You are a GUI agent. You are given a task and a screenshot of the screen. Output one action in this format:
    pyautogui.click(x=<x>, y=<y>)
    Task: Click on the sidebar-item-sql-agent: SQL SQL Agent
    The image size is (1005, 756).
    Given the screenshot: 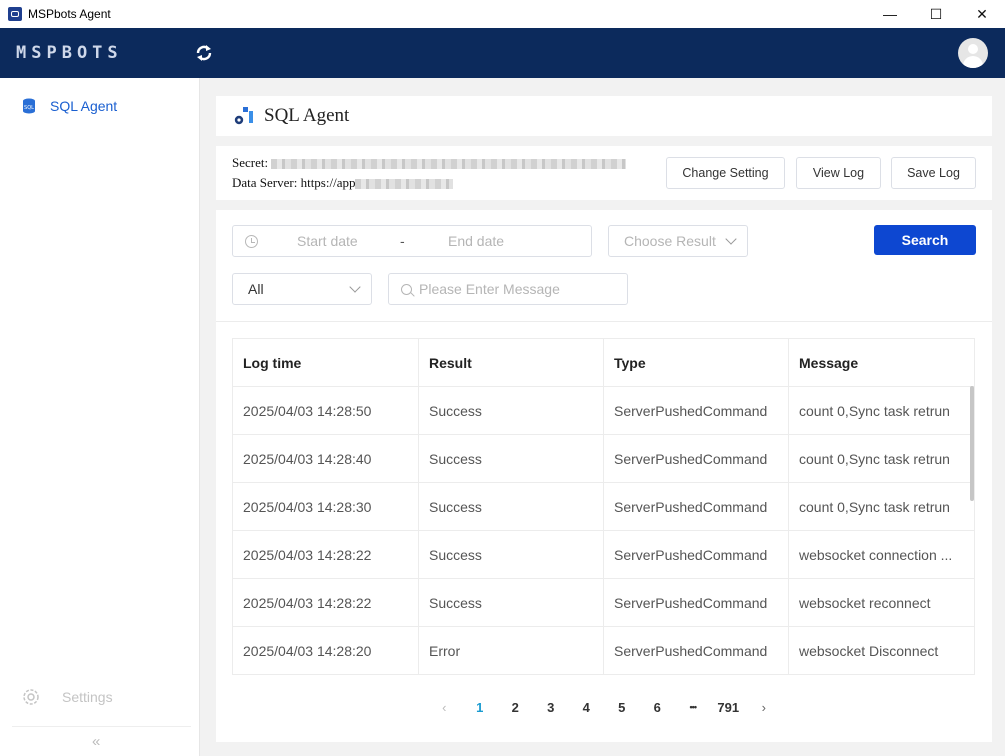 What is the action you would take?
    pyautogui.click(x=69, y=106)
    